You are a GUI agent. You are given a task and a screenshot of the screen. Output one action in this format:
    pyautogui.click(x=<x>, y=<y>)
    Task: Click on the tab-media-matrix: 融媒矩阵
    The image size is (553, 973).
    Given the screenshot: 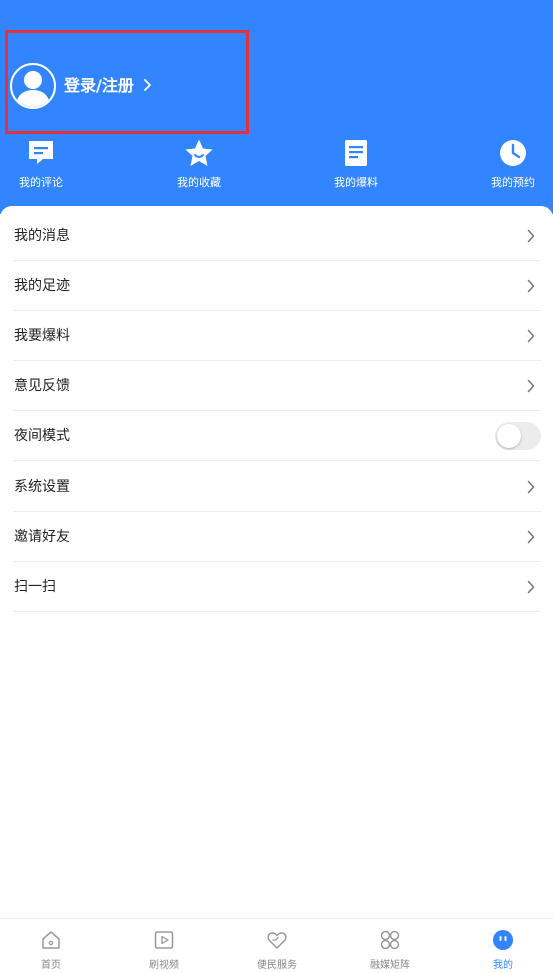 What is the action you would take?
    pyautogui.click(x=390, y=946)
    